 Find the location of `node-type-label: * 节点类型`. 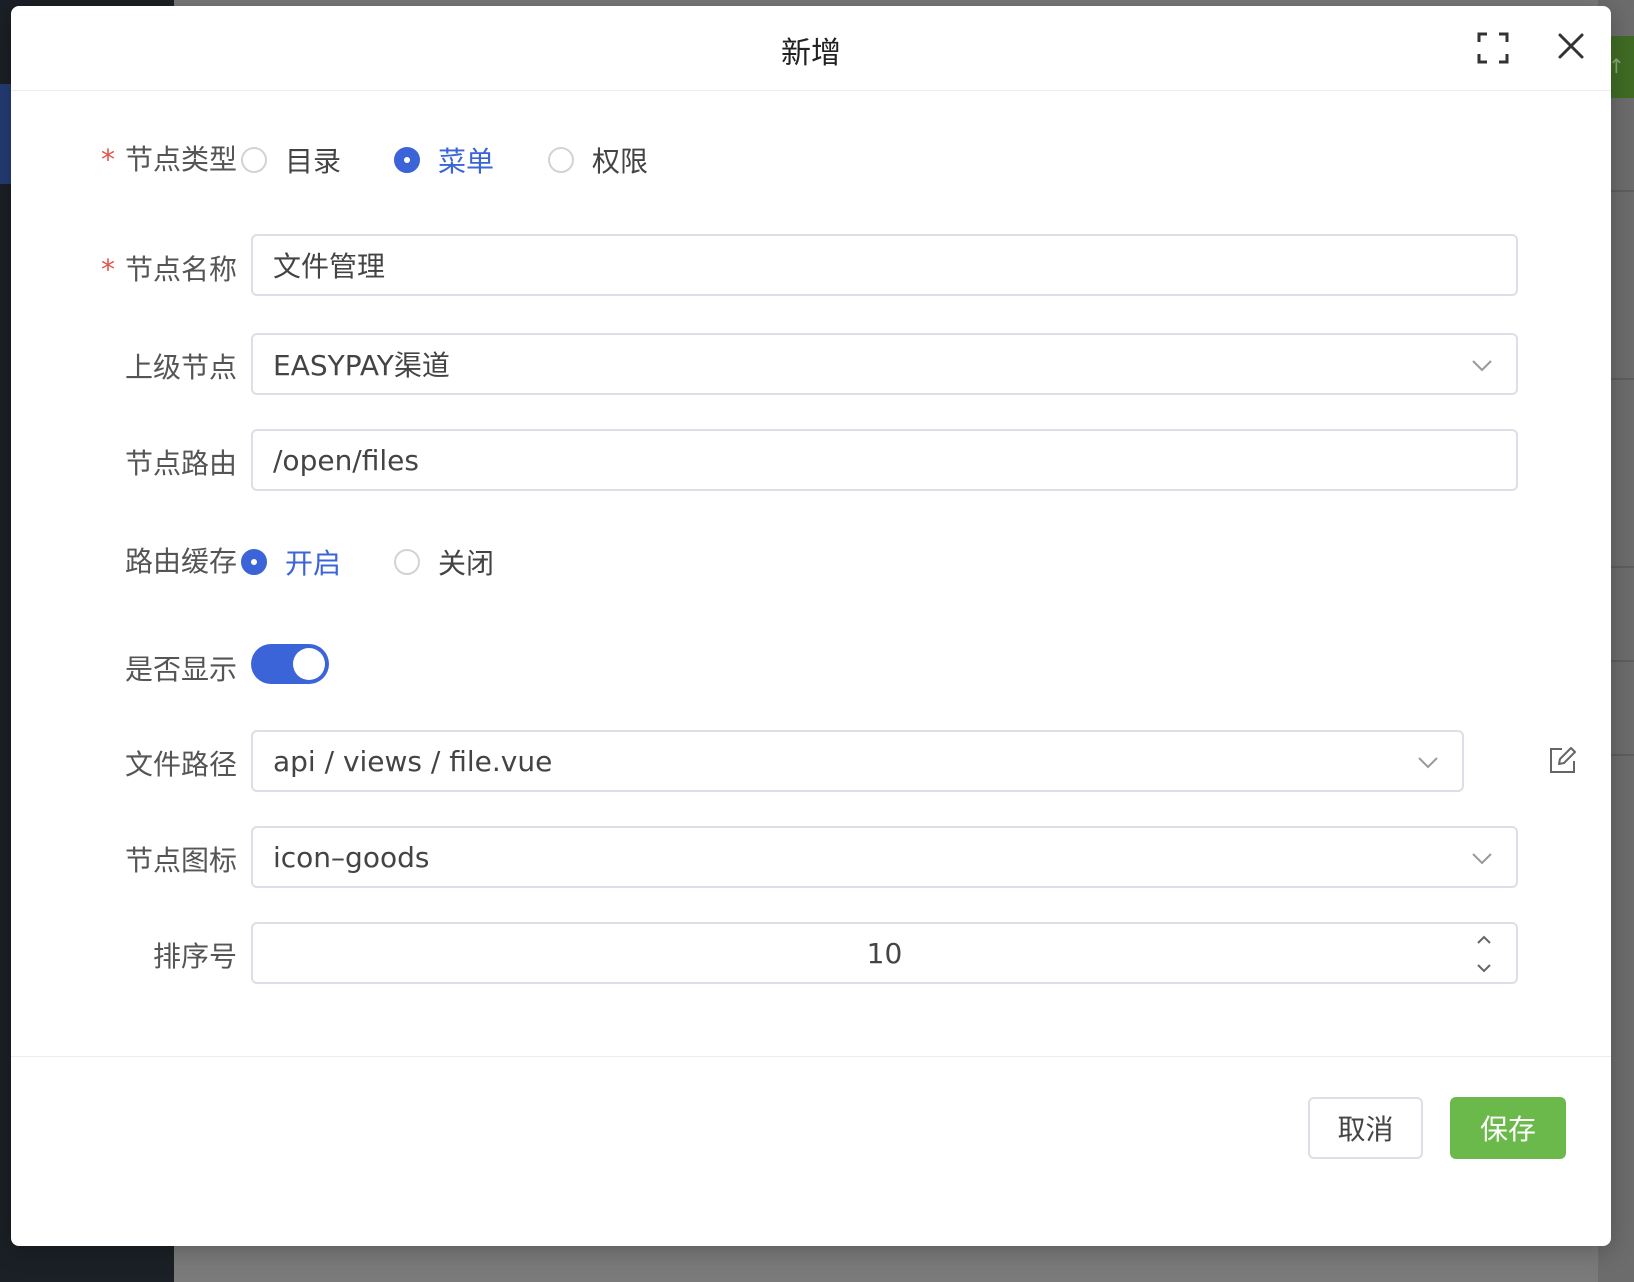

node-type-label: * 节点类型 is located at coordinates (168, 159).